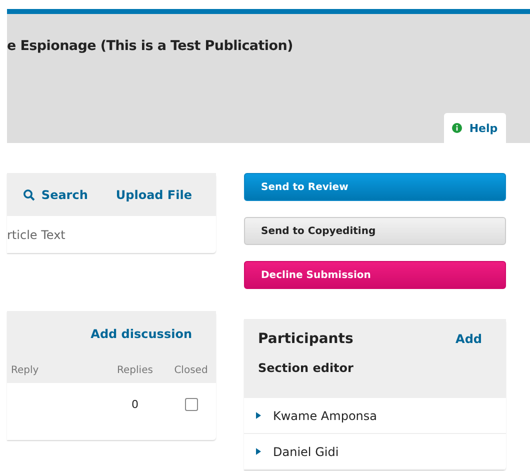 The image size is (530, 471). What do you see at coordinates (141, 334) in the screenshot?
I see `add-discussion-link: Add discussion` at bounding box center [141, 334].